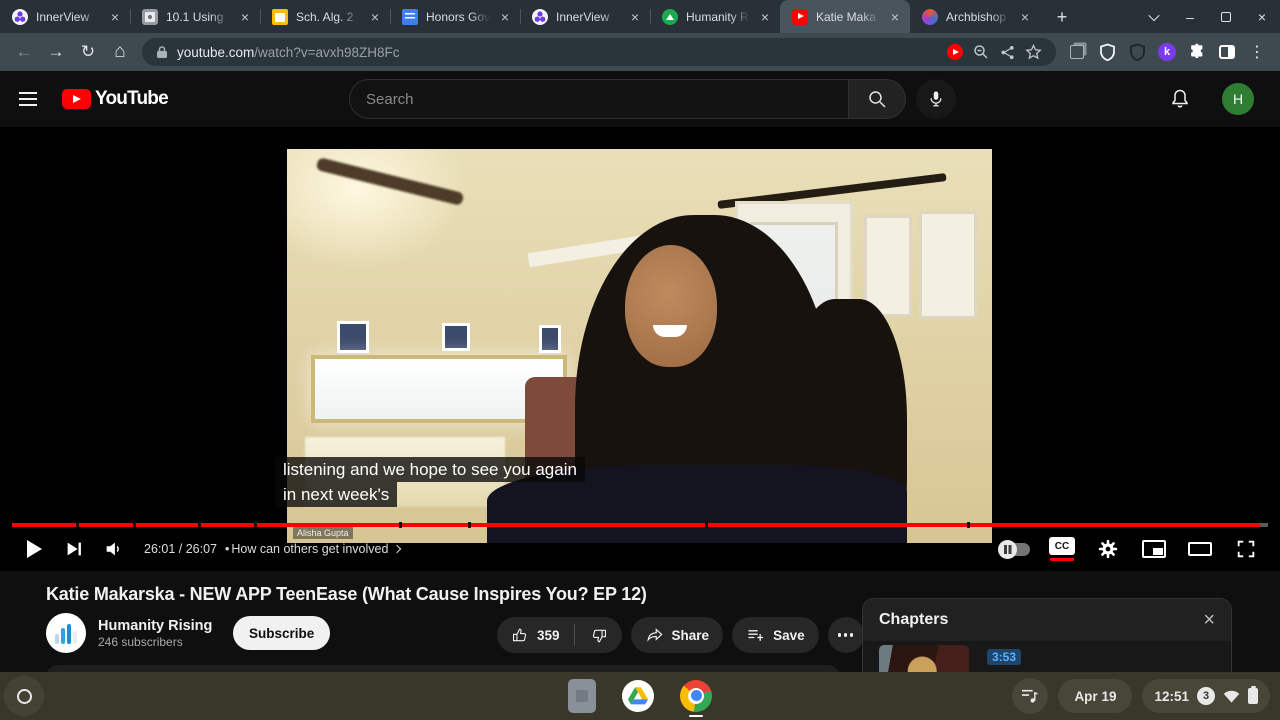 Image resolution: width=1280 pixels, height=720 pixels. I want to click on menu-hamburger-icon, so click(28, 99).